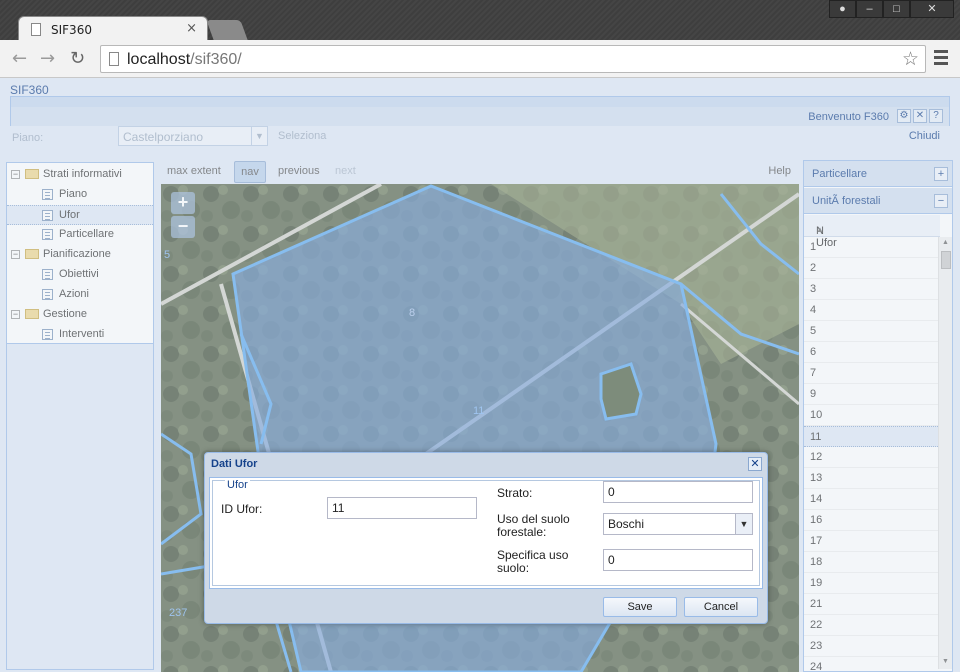  What do you see at coordinates (191, 28) in the screenshot?
I see `tab-close-icon: ×` at bounding box center [191, 28].